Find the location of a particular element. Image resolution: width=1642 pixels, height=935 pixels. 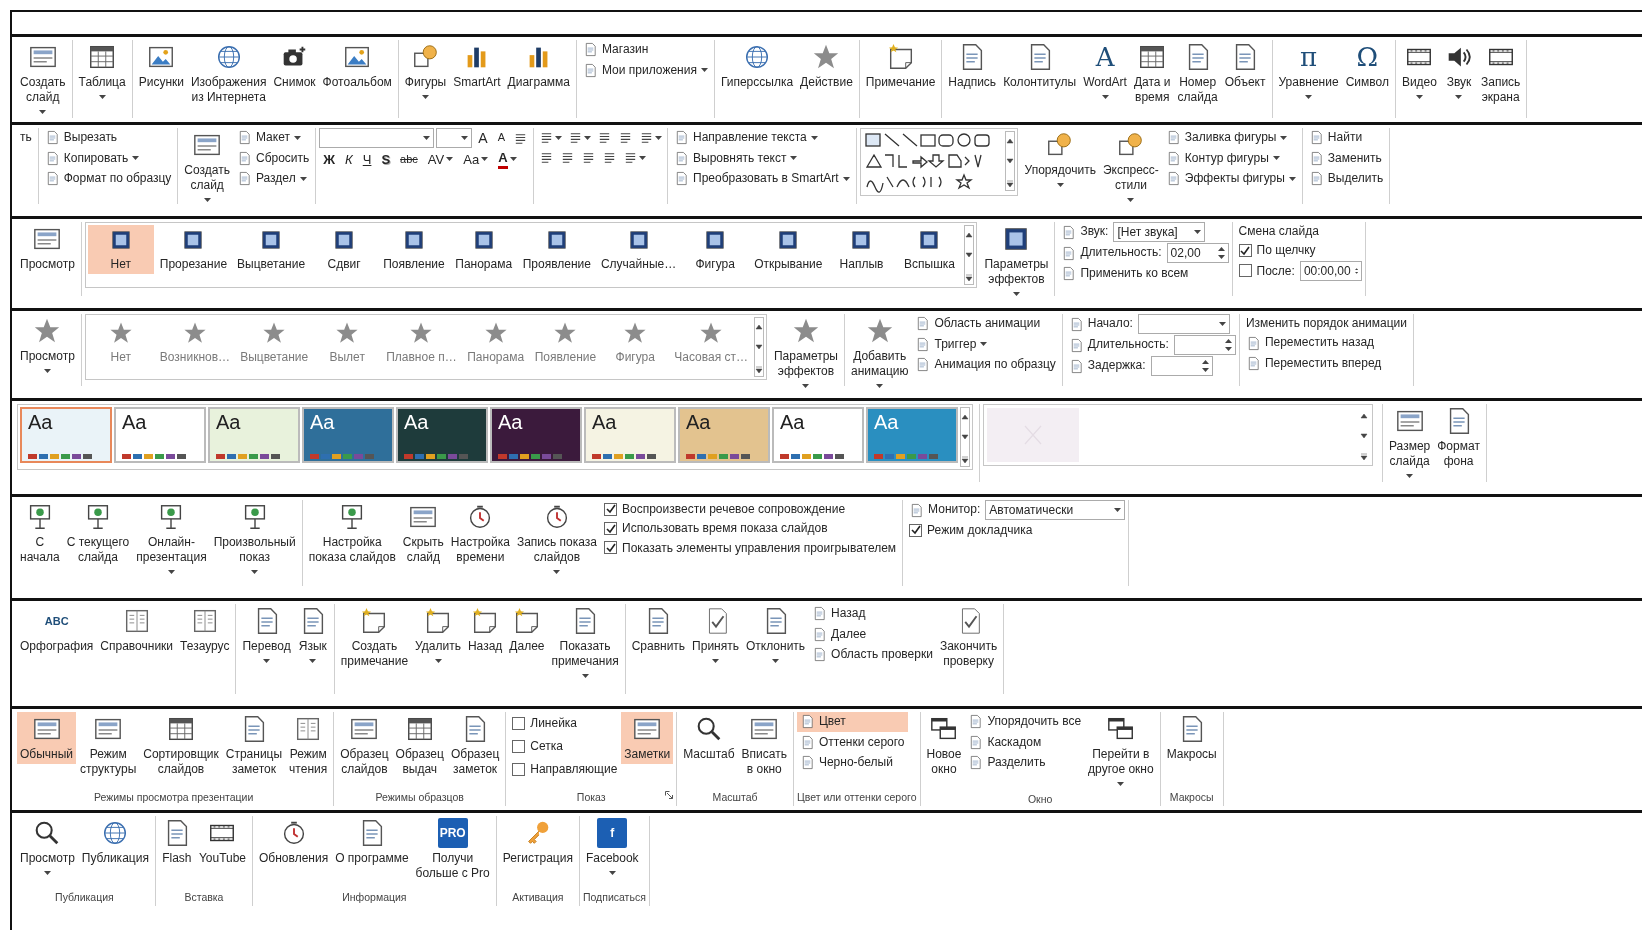

ribbon-button: Направление текста is located at coordinates (762, 138).